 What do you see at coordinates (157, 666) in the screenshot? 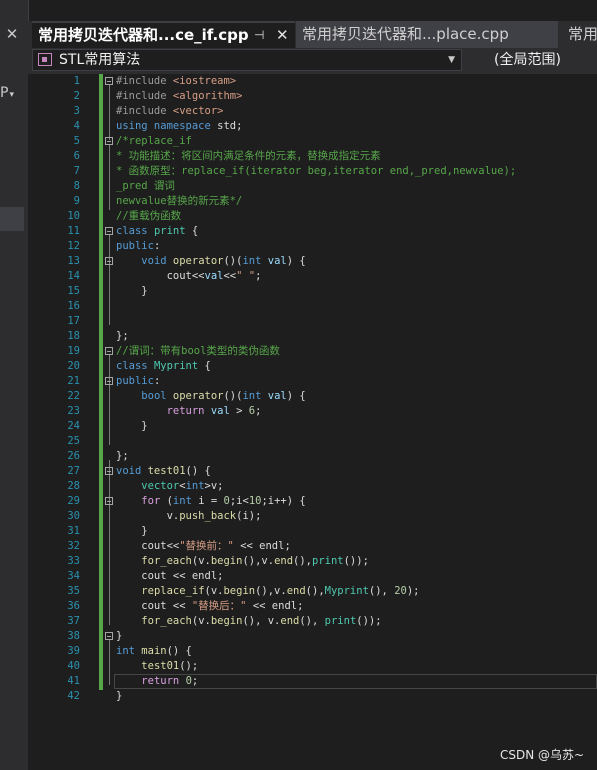
I see `code-text: test01();` at bounding box center [157, 666].